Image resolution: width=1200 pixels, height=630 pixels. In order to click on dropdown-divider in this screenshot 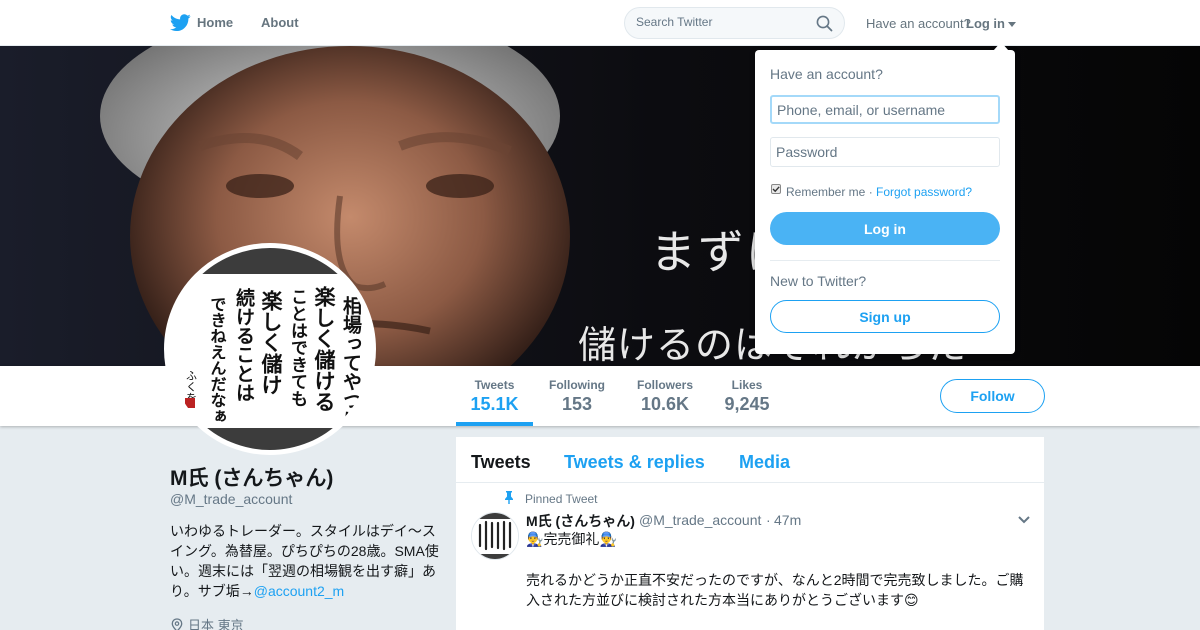, I will do `click(885, 260)`.